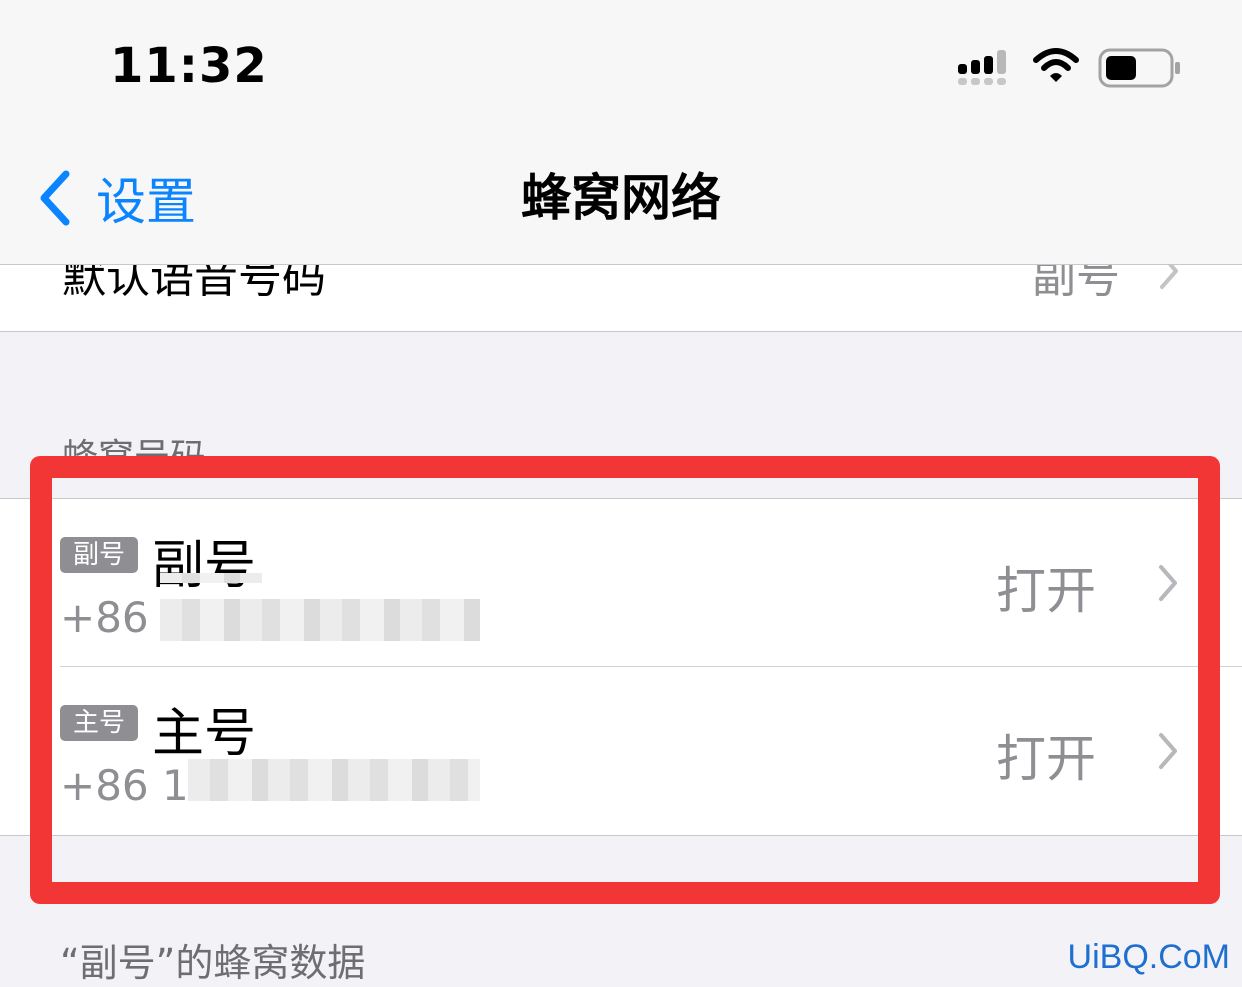  Describe the element at coordinates (1076, 284) in the screenshot. I see `row-value: 副号` at that location.